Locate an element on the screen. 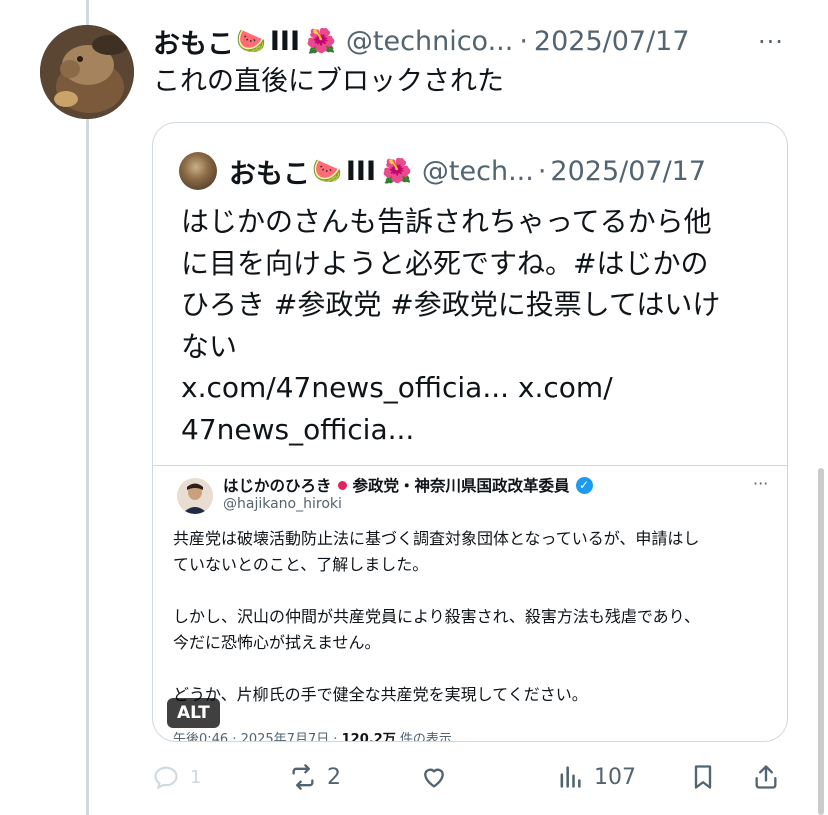 This screenshot has width=828, height=815. heart-icon is located at coordinates (434, 778).